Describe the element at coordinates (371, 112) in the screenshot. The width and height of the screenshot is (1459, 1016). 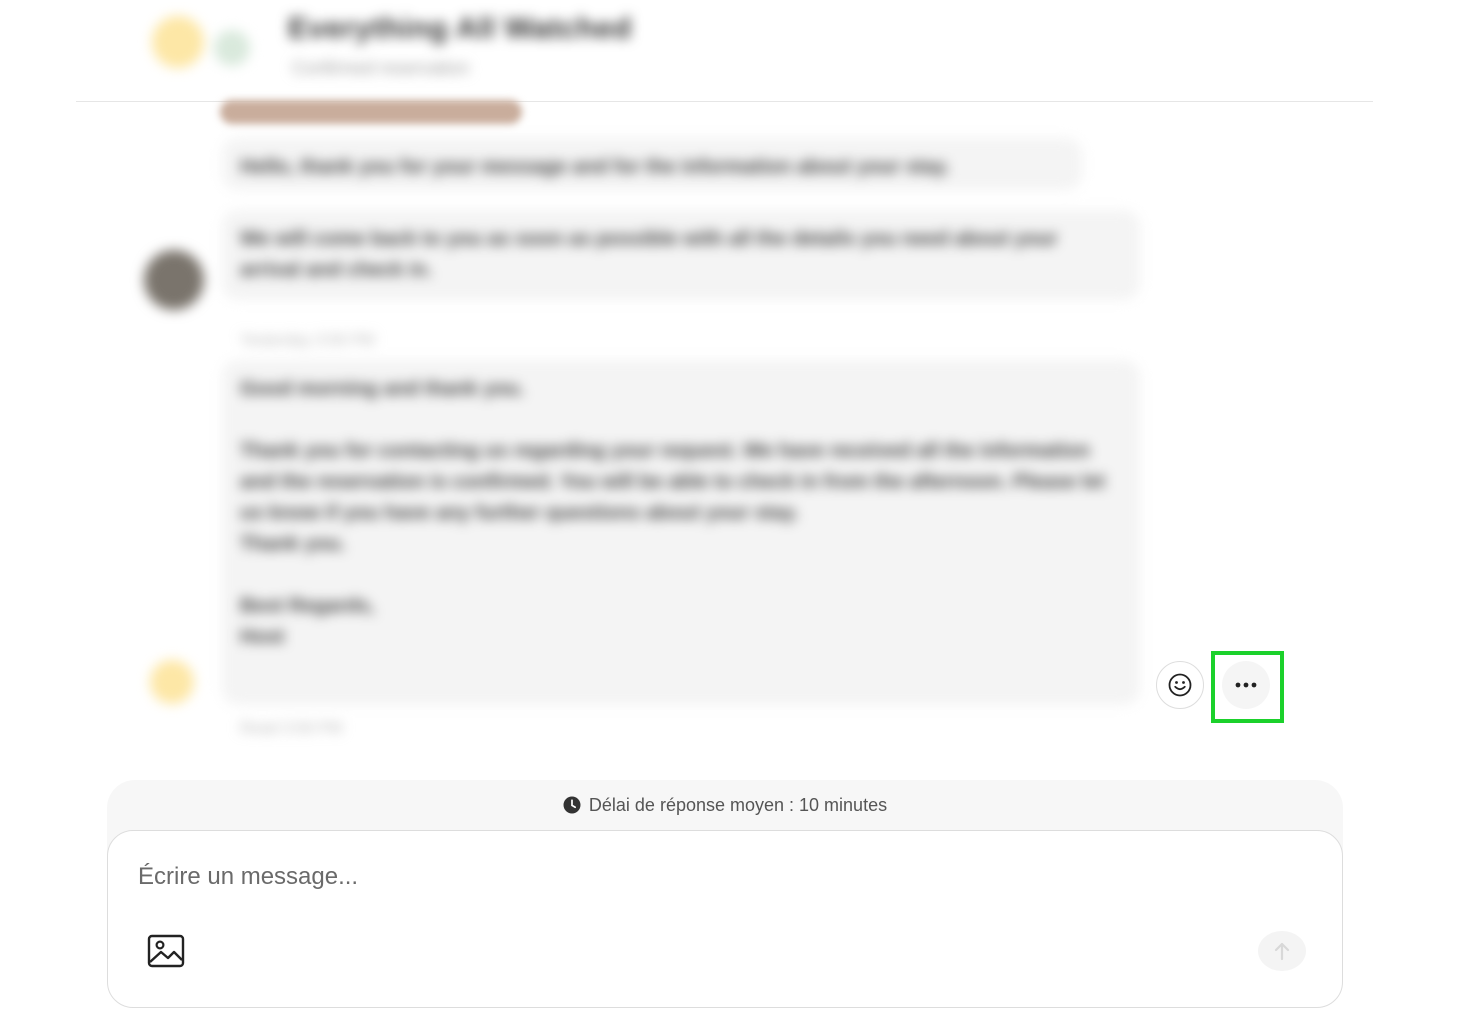
I see `sender-name-redacted` at that location.